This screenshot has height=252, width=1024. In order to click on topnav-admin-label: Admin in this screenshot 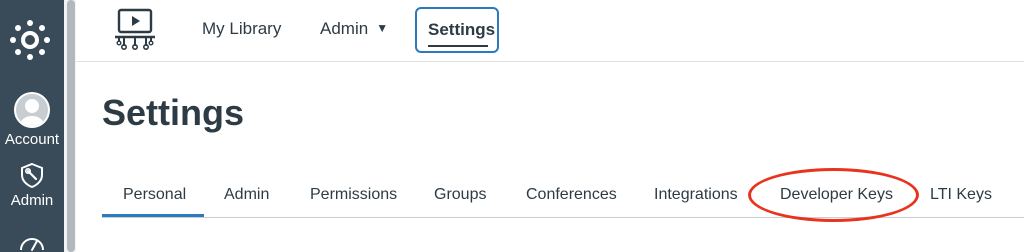, I will do `click(344, 28)`.